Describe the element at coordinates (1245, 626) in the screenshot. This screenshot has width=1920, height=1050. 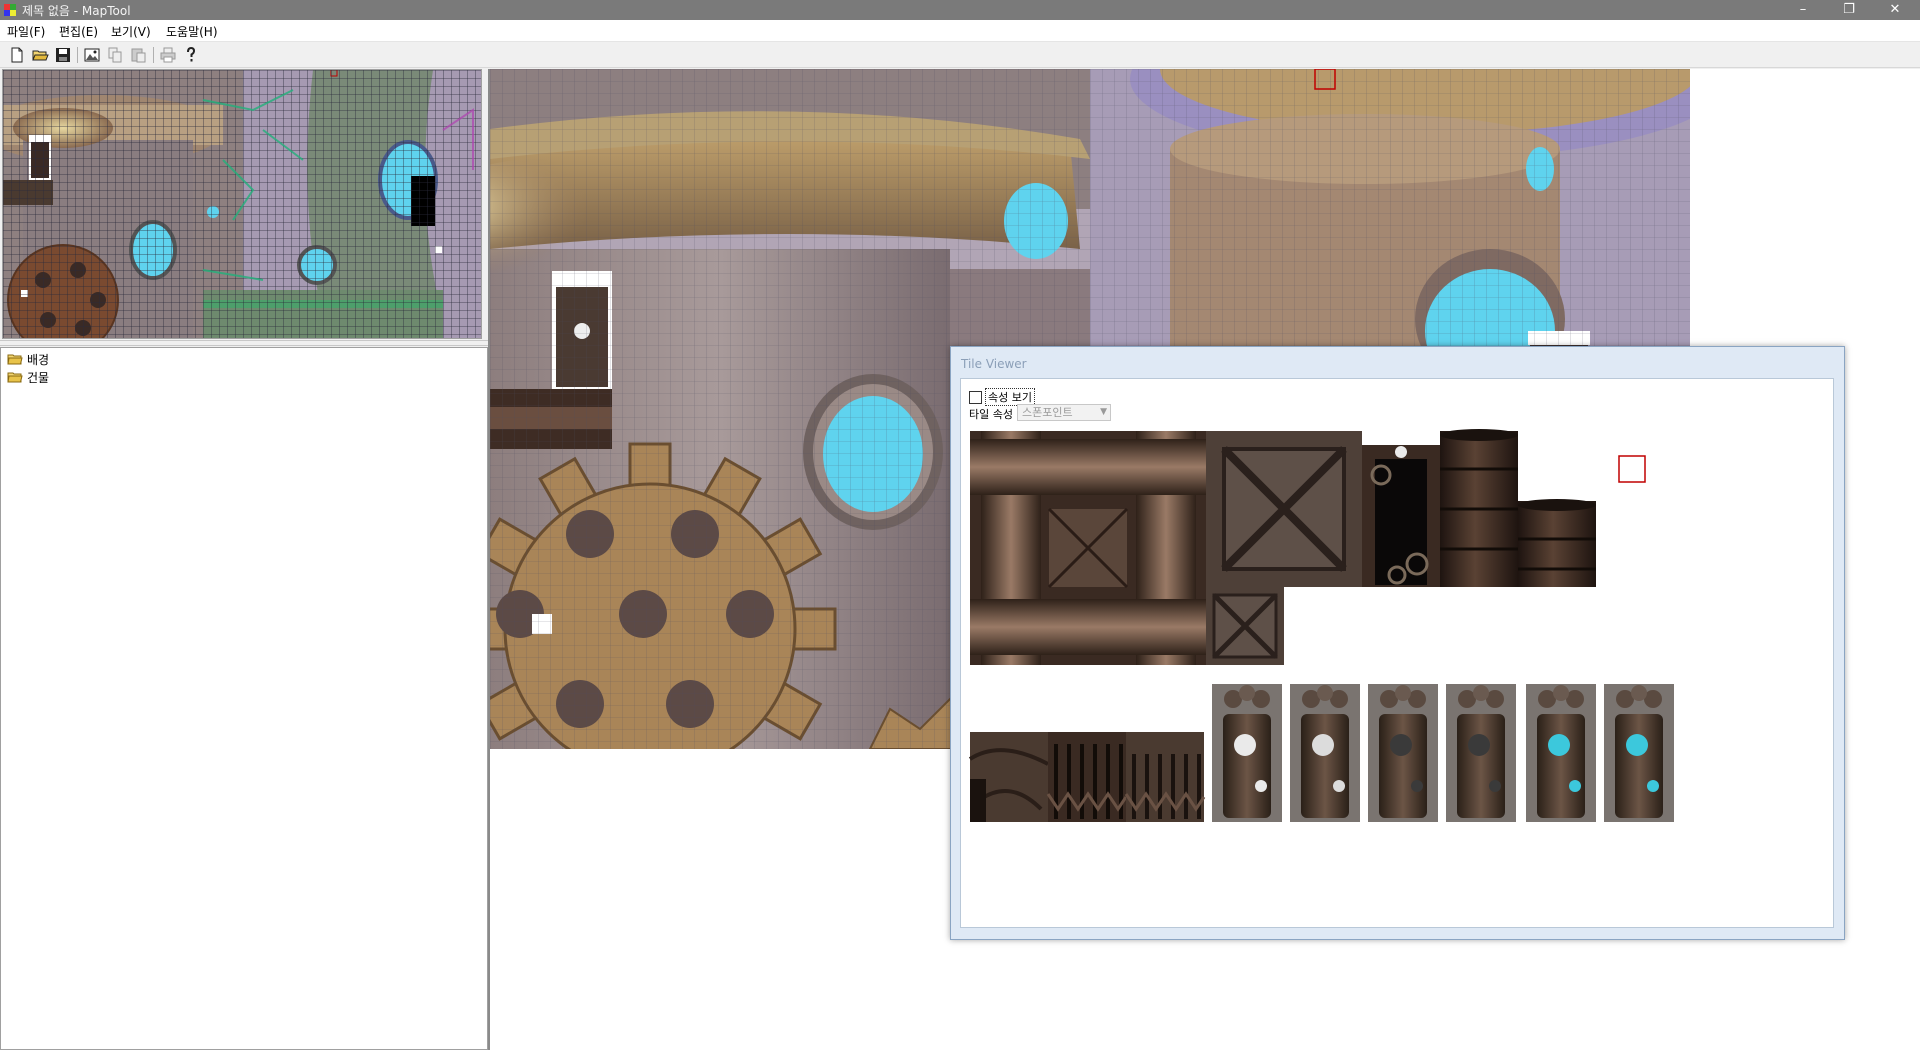
I see `tile-crate-small` at that location.